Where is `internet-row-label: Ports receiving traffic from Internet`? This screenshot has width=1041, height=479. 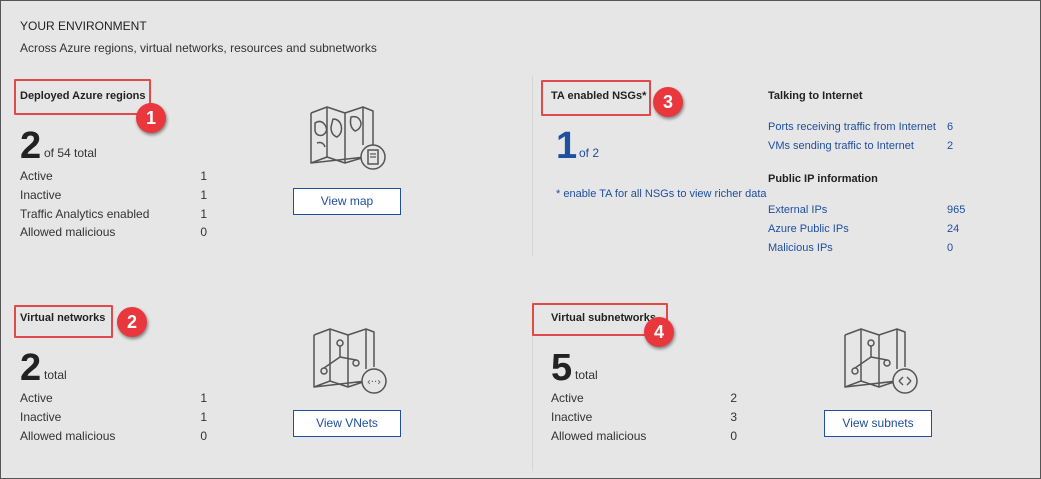 internet-row-label: Ports receiving traffic from Internet is located at coordinates (852, 127).